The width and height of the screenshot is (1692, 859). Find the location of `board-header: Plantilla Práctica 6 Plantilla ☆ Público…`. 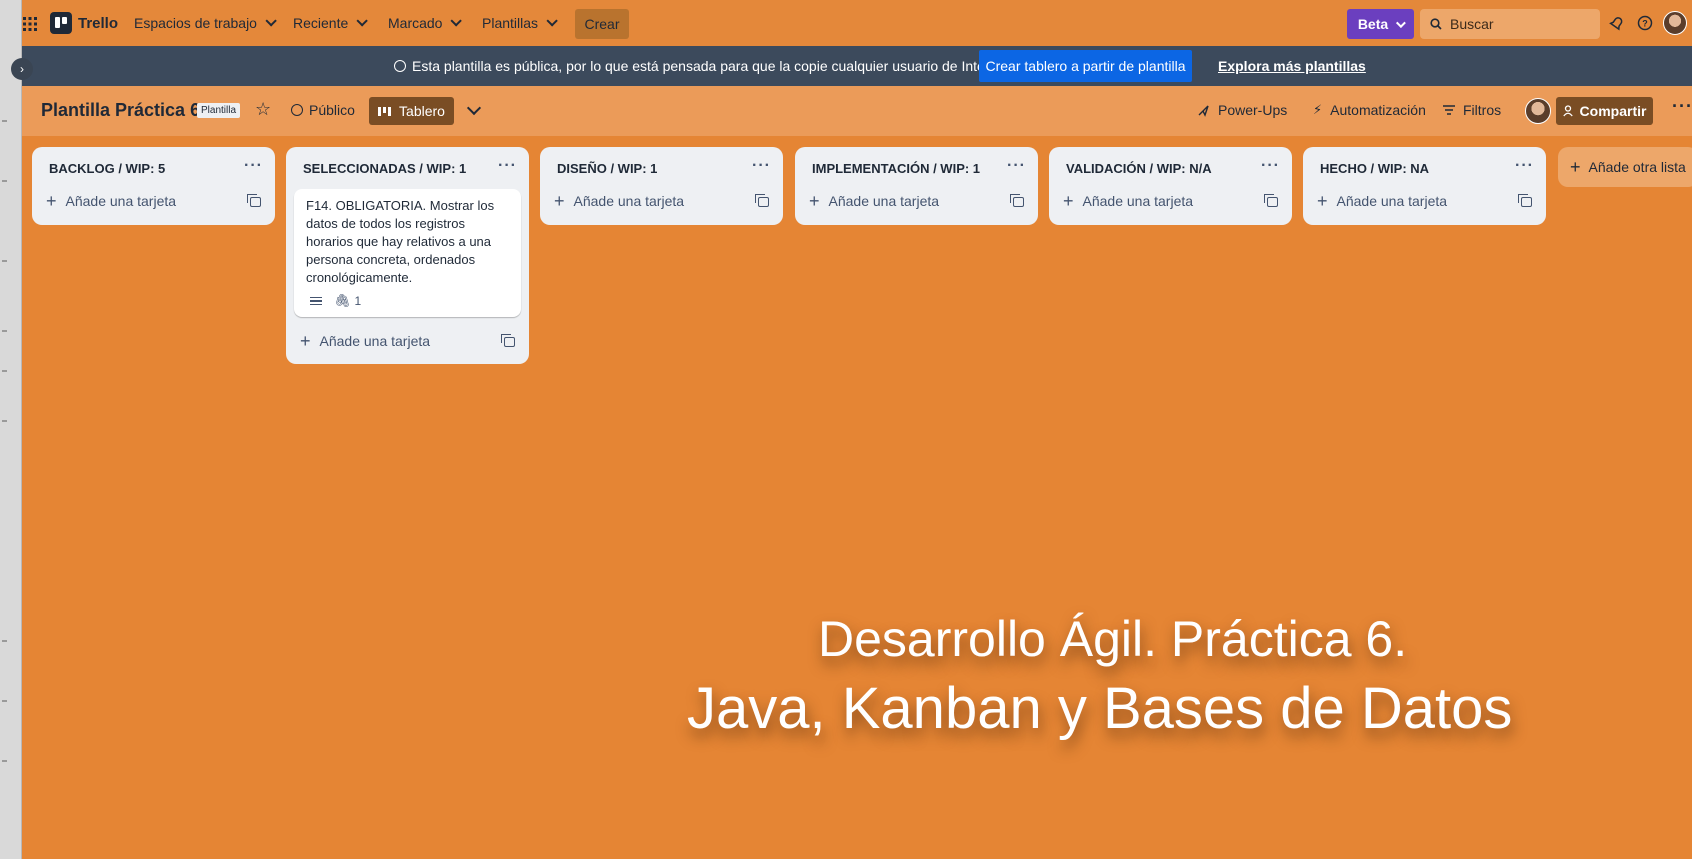

board-header: Plantilla Práctica 6 Plantilla ☆ Público… is located at coordinates (857, 111).